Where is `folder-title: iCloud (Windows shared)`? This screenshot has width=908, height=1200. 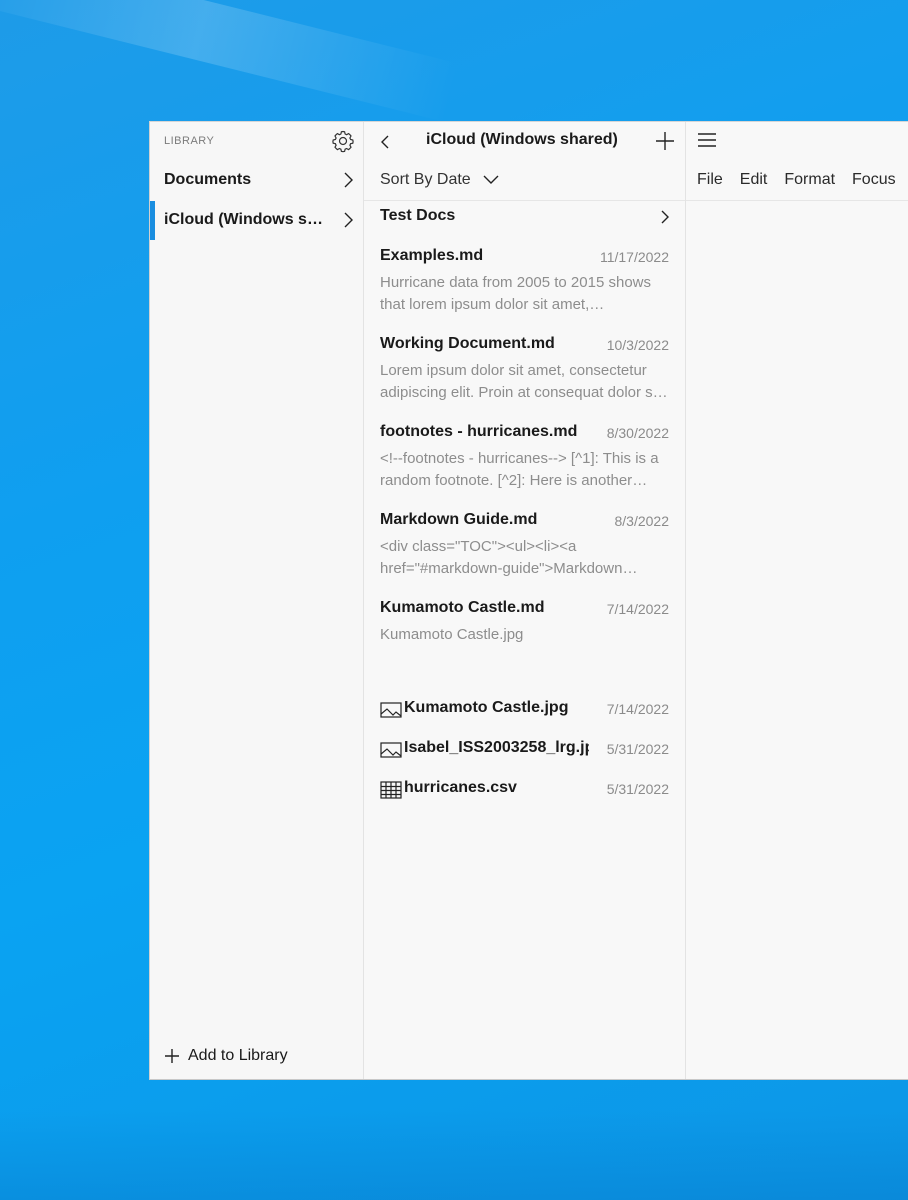
folder-title: iCloud (Windows shared) is located at coordinates (522, 139).